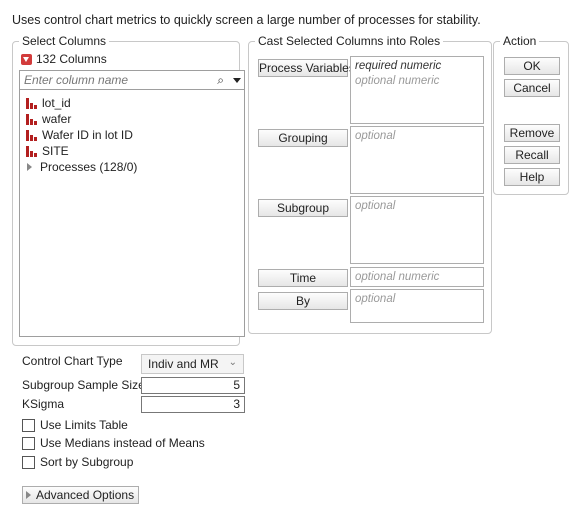 This screenshot has width=581, height=514. What do you see at coordinates (85, 495) in the screenshot?
I see `advanced-options-label: Advanced Options` at bounding box center [85, 495].